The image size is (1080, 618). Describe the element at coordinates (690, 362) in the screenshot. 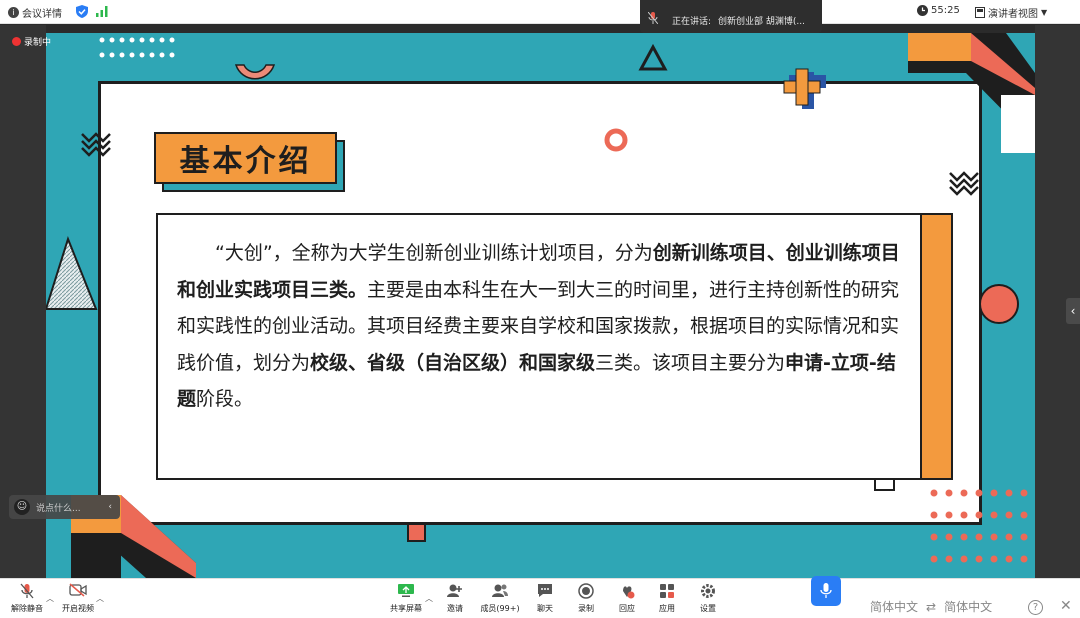

I see `paragraph-run: 三类。该项目主要分为` at that location.